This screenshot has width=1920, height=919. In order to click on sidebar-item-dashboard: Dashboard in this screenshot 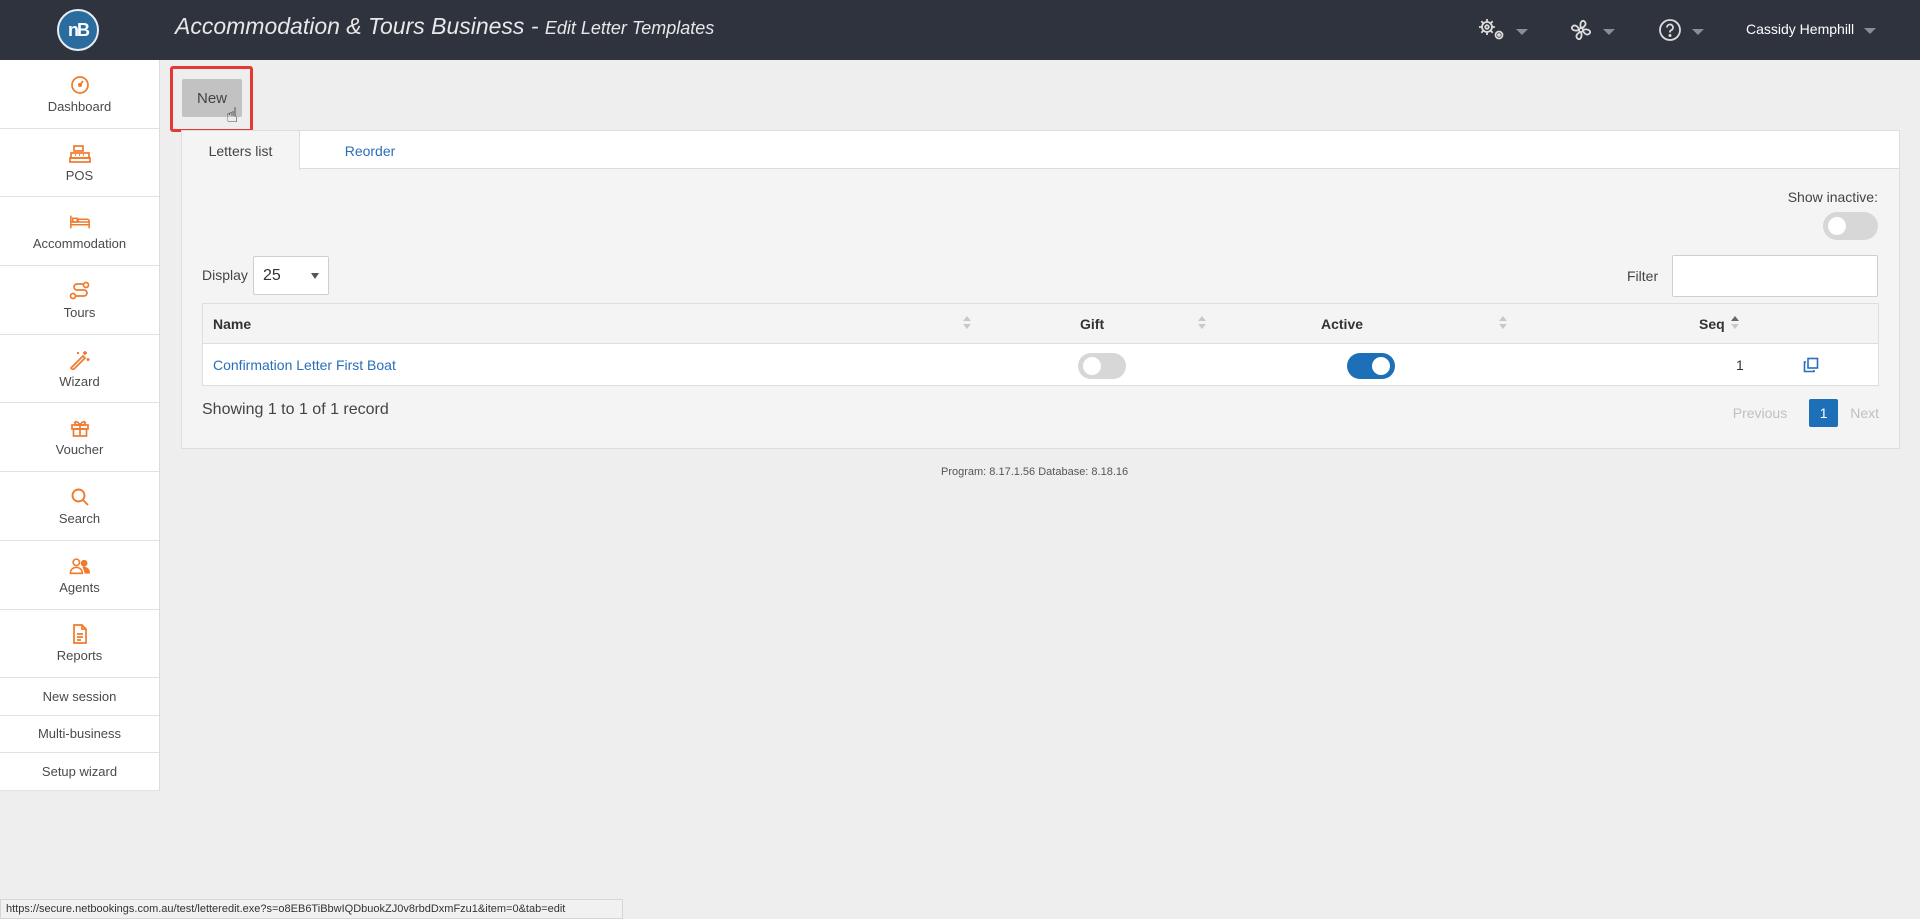, I will do `click(79, 94)`.